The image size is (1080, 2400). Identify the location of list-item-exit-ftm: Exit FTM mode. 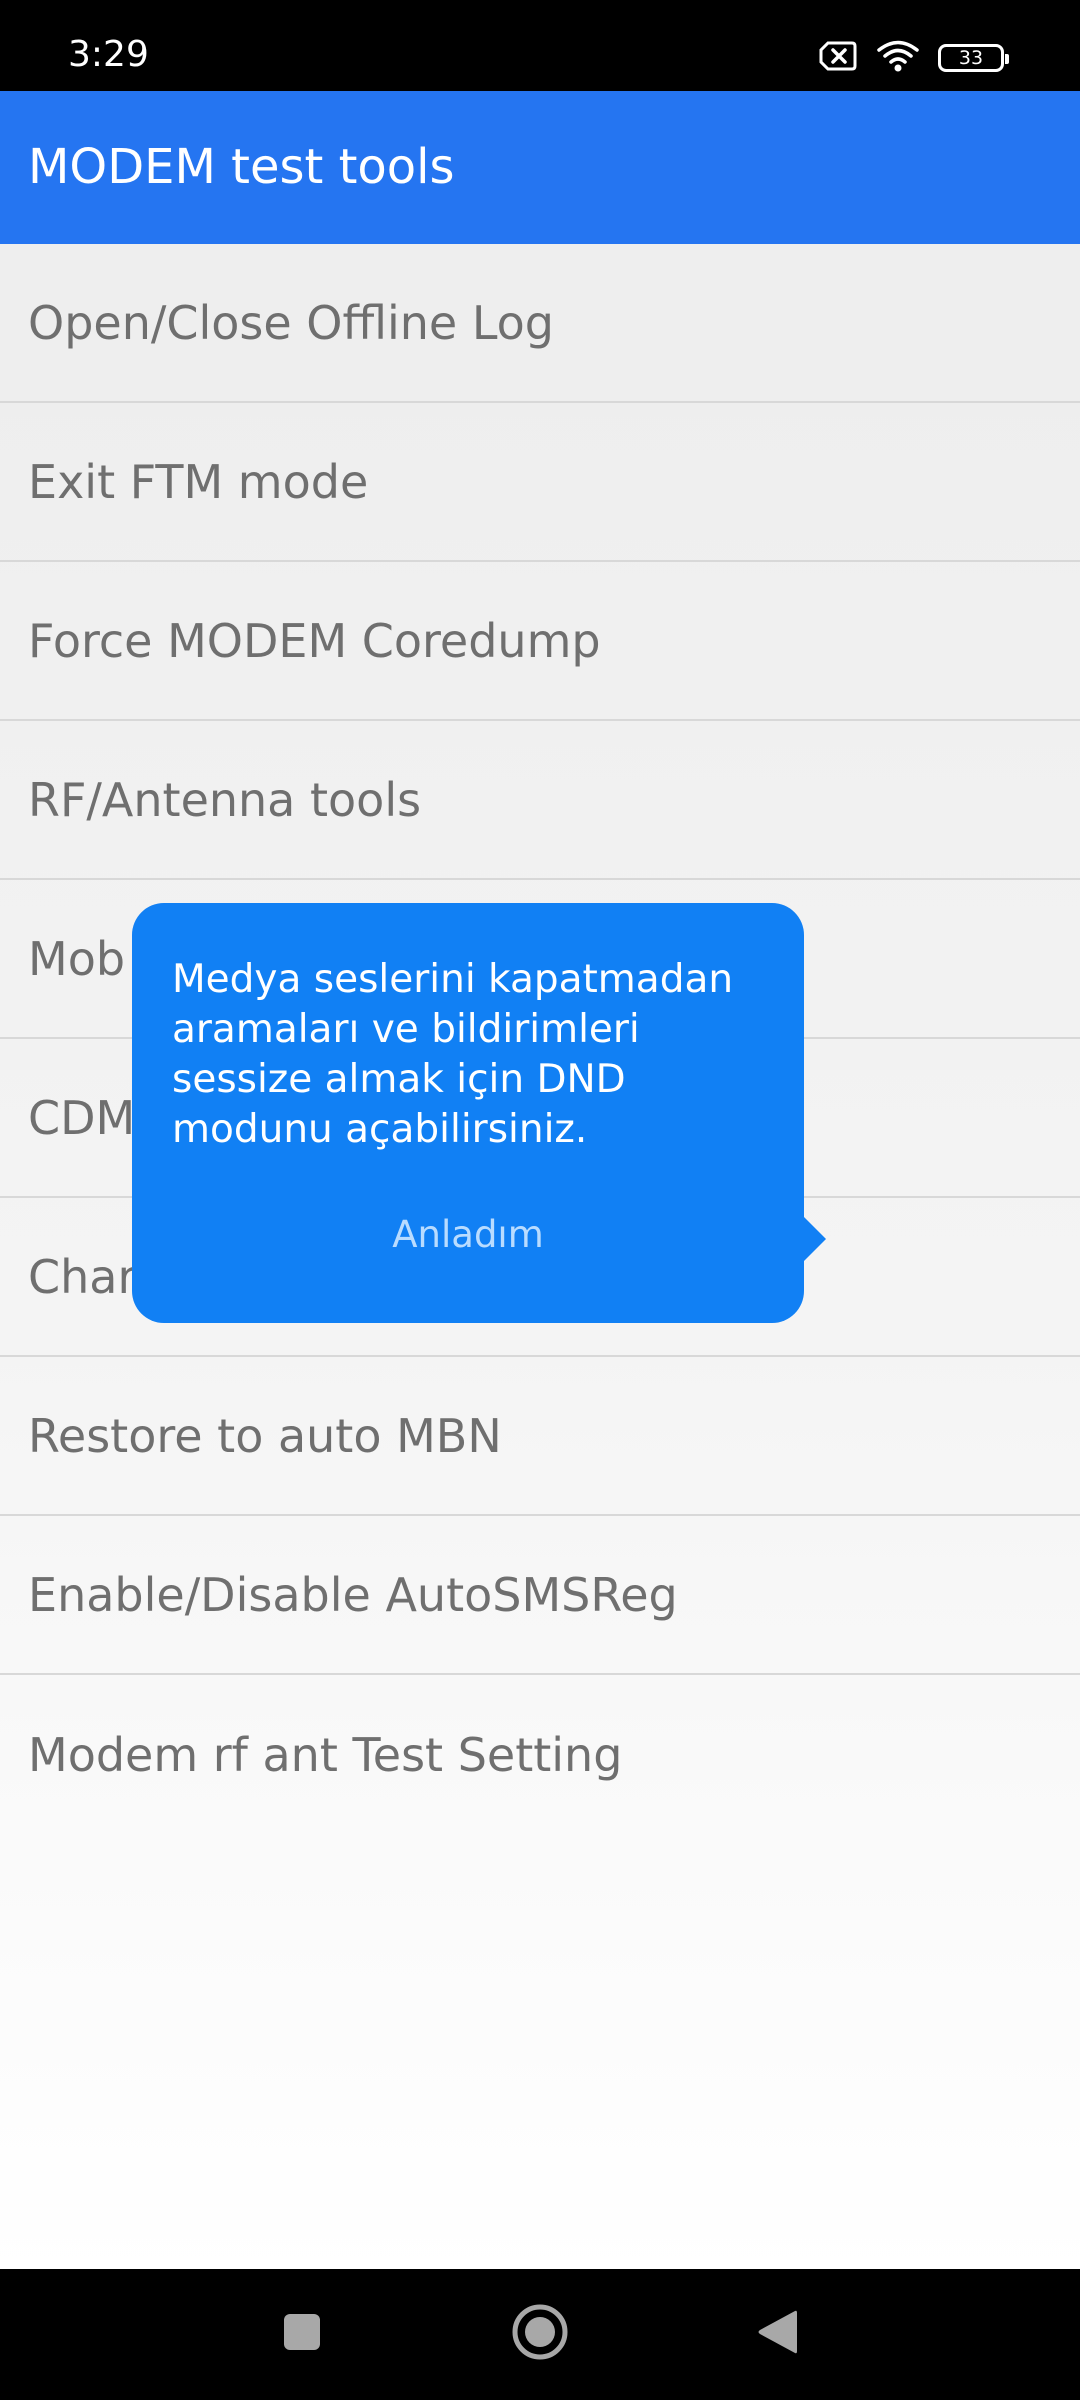
(540, 482).